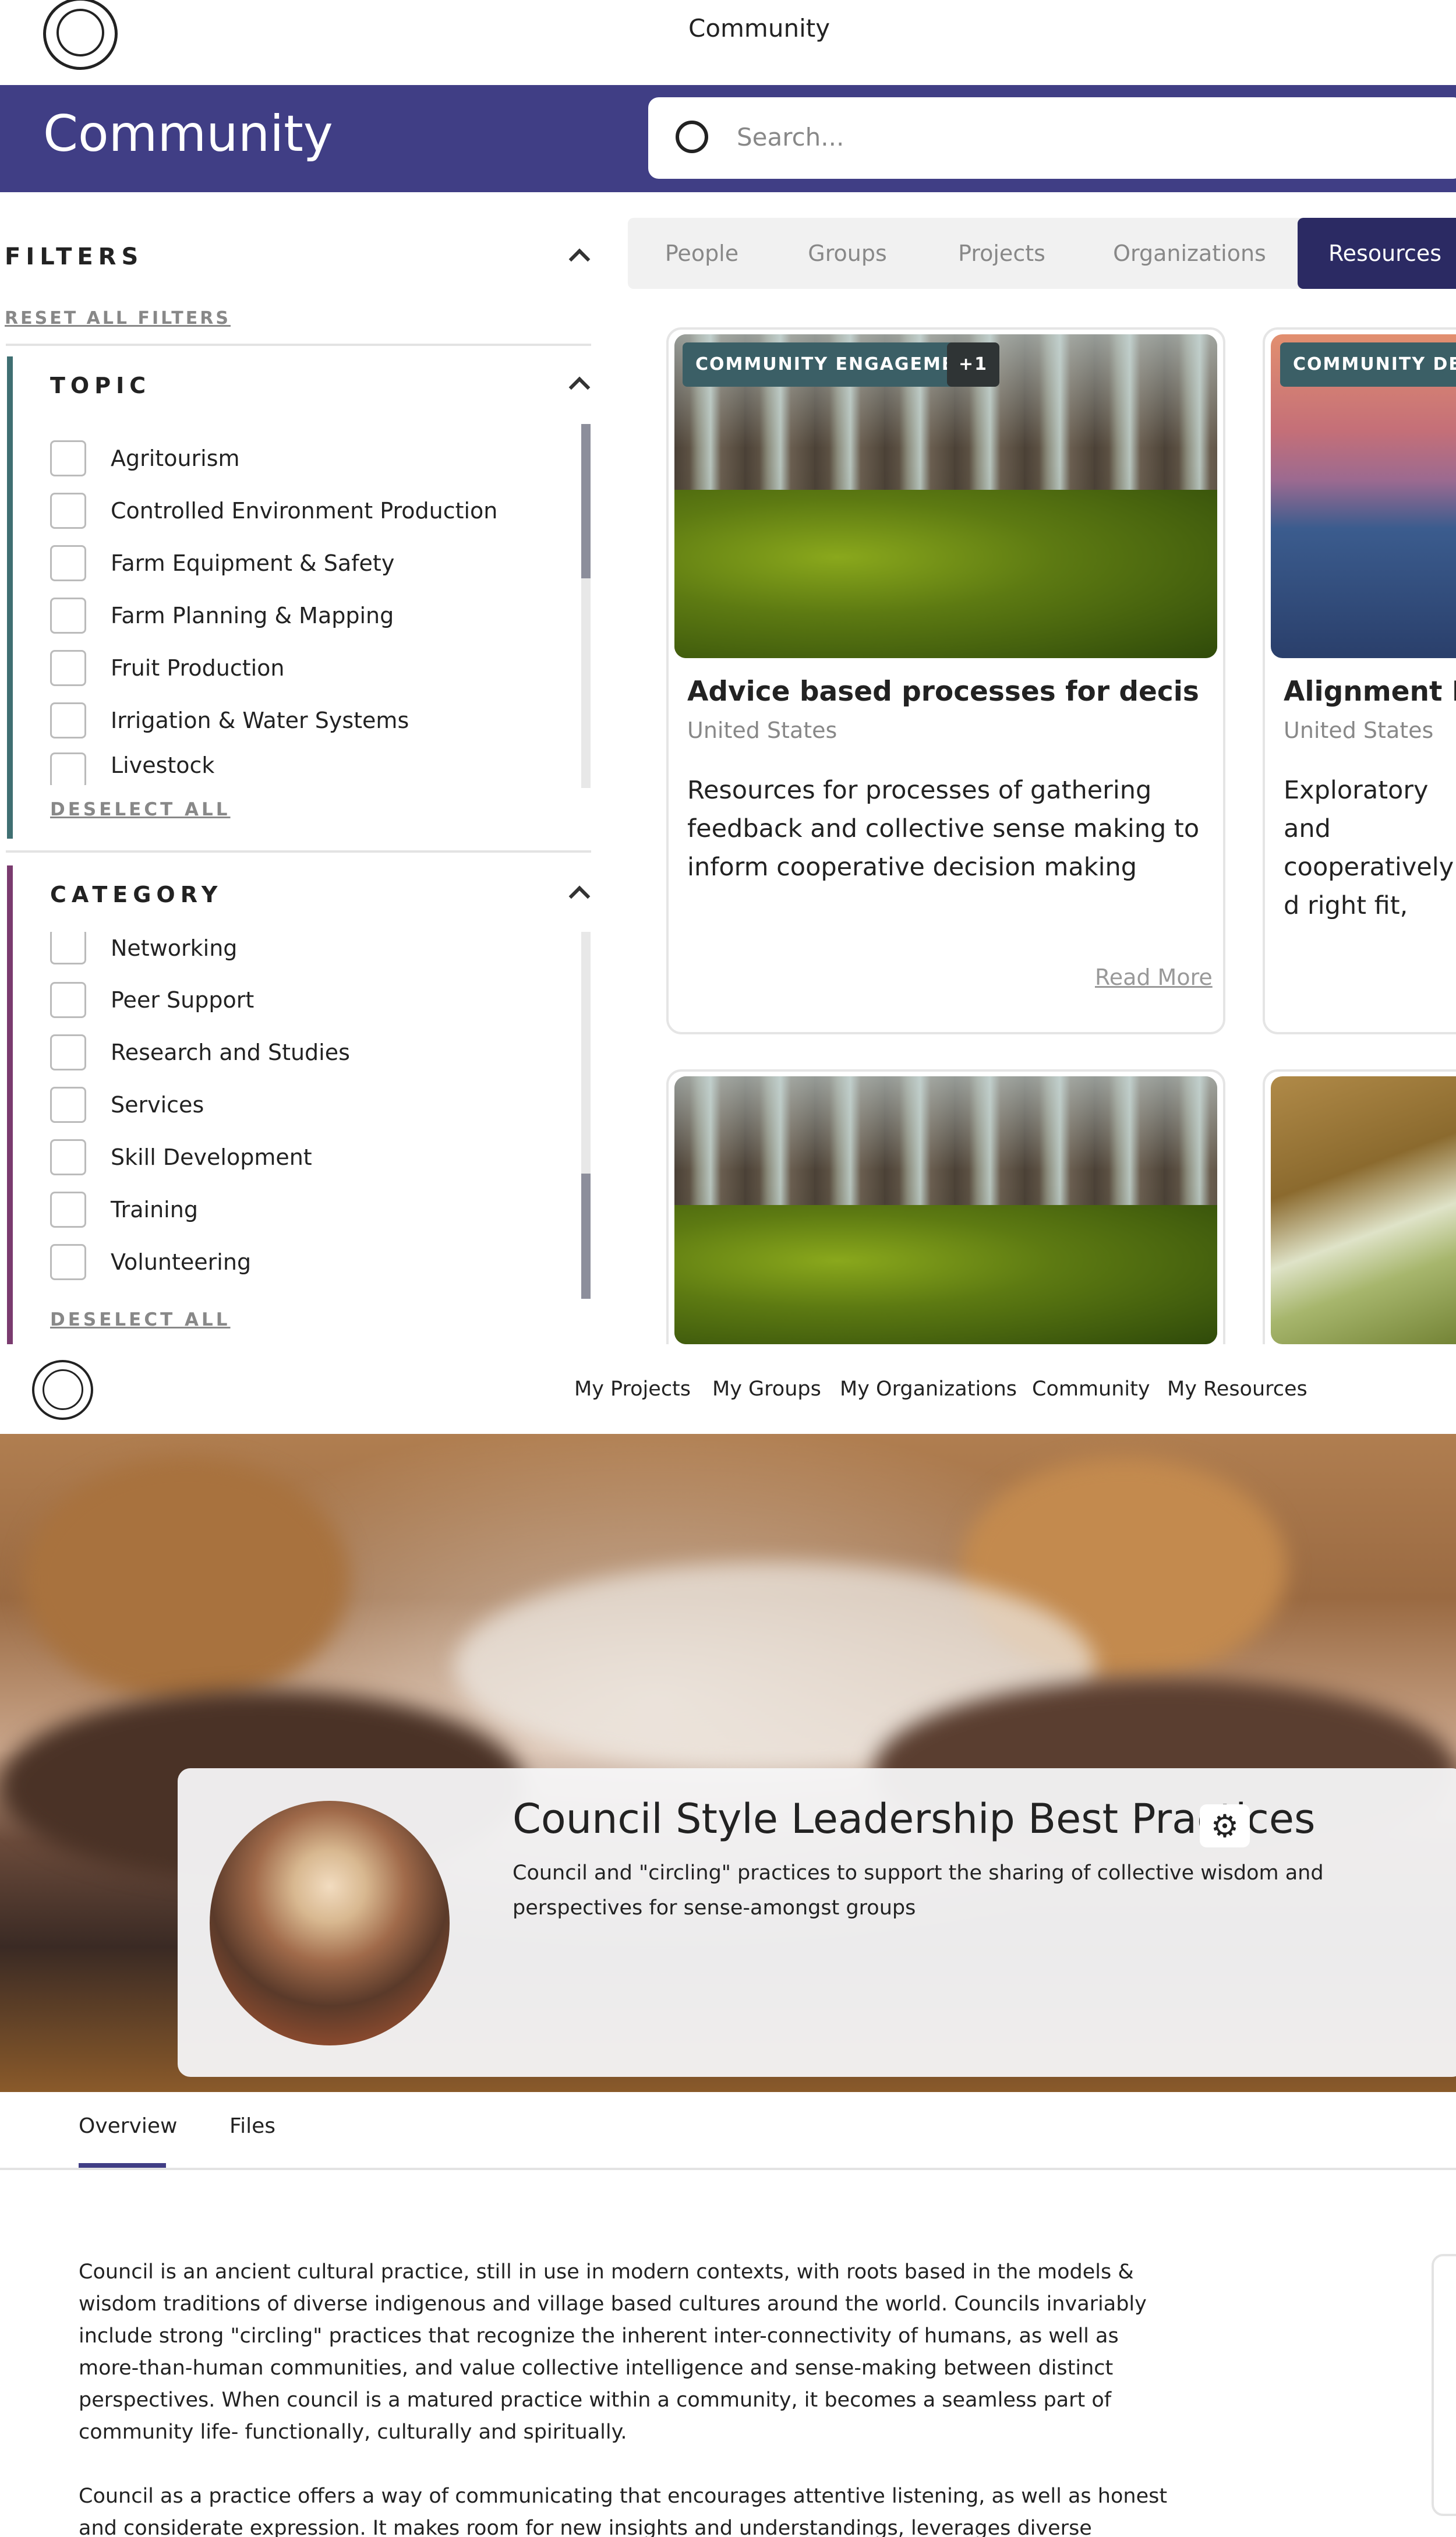 This screenshot has width=1456, height=2537. Describe the element at coordinates (579, 896) in the screenshot. I see `category-collapse-chevron-icon` at that location.